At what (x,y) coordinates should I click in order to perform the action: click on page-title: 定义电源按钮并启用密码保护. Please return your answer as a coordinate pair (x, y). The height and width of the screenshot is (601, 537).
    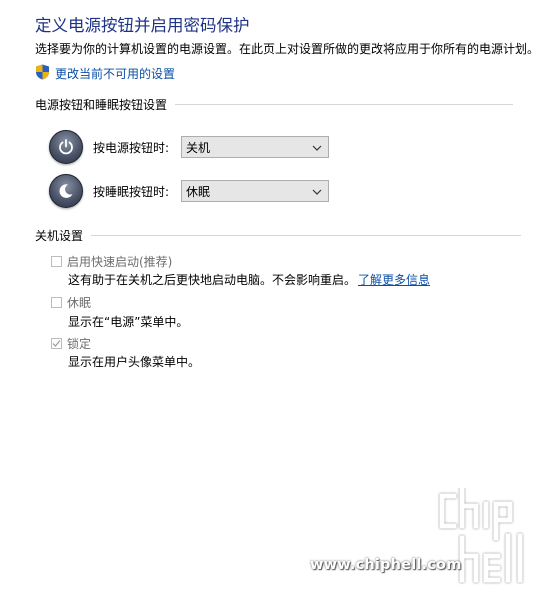
    Looking at the image, I should click on (142, 25).